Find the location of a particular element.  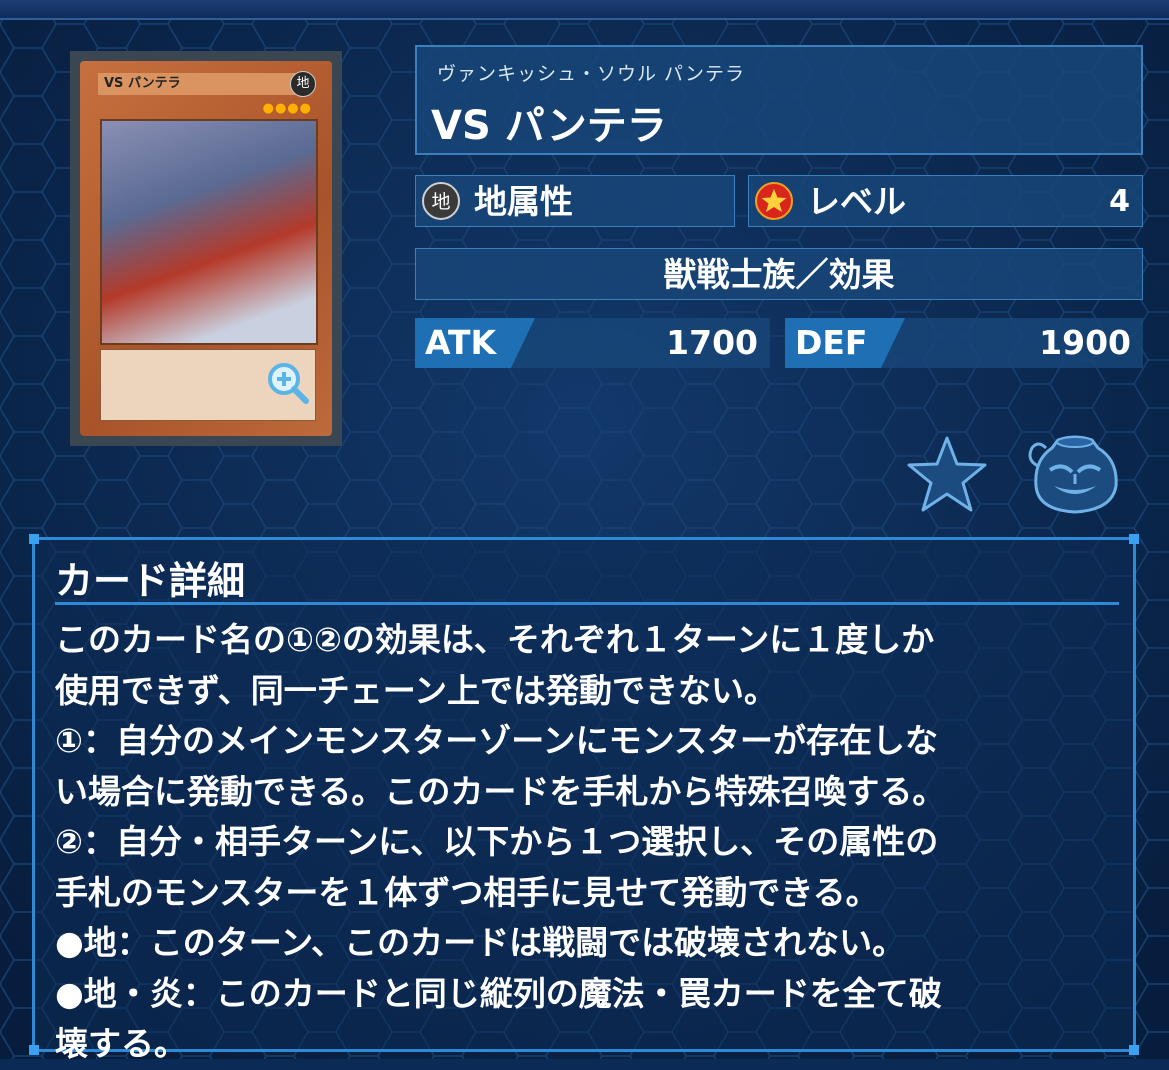

def-panel: DEF 1900 is located at coordinates (964, 343).